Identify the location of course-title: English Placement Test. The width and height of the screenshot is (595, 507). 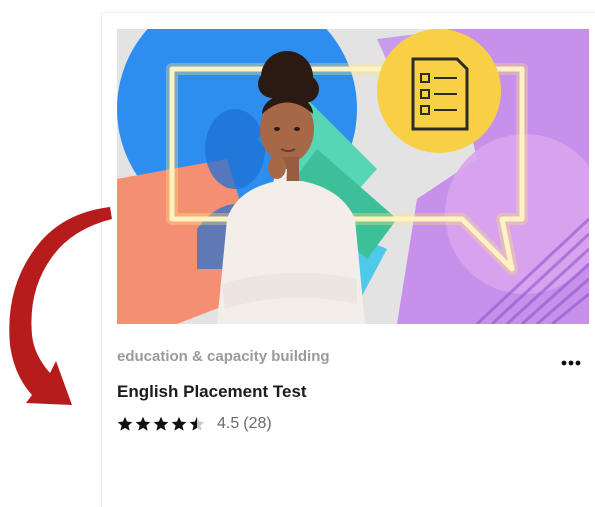
(212, 392).